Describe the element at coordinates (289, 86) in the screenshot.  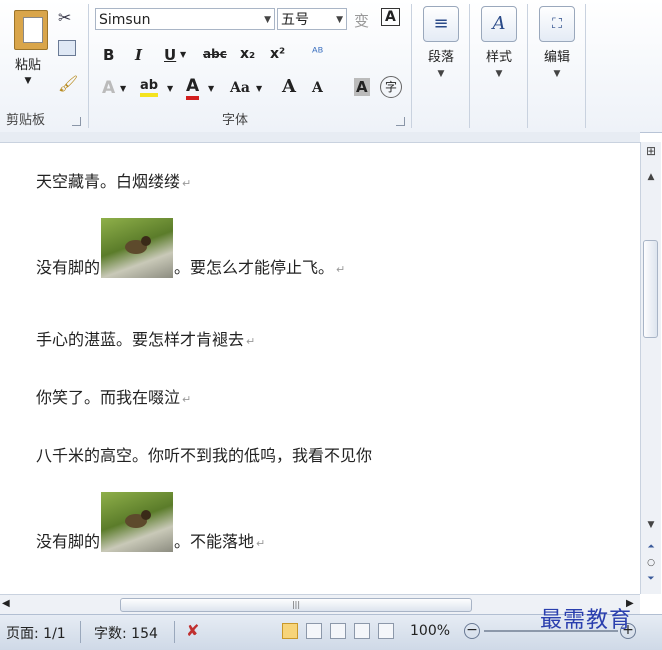
I see `grow-font-button: A` at that location.